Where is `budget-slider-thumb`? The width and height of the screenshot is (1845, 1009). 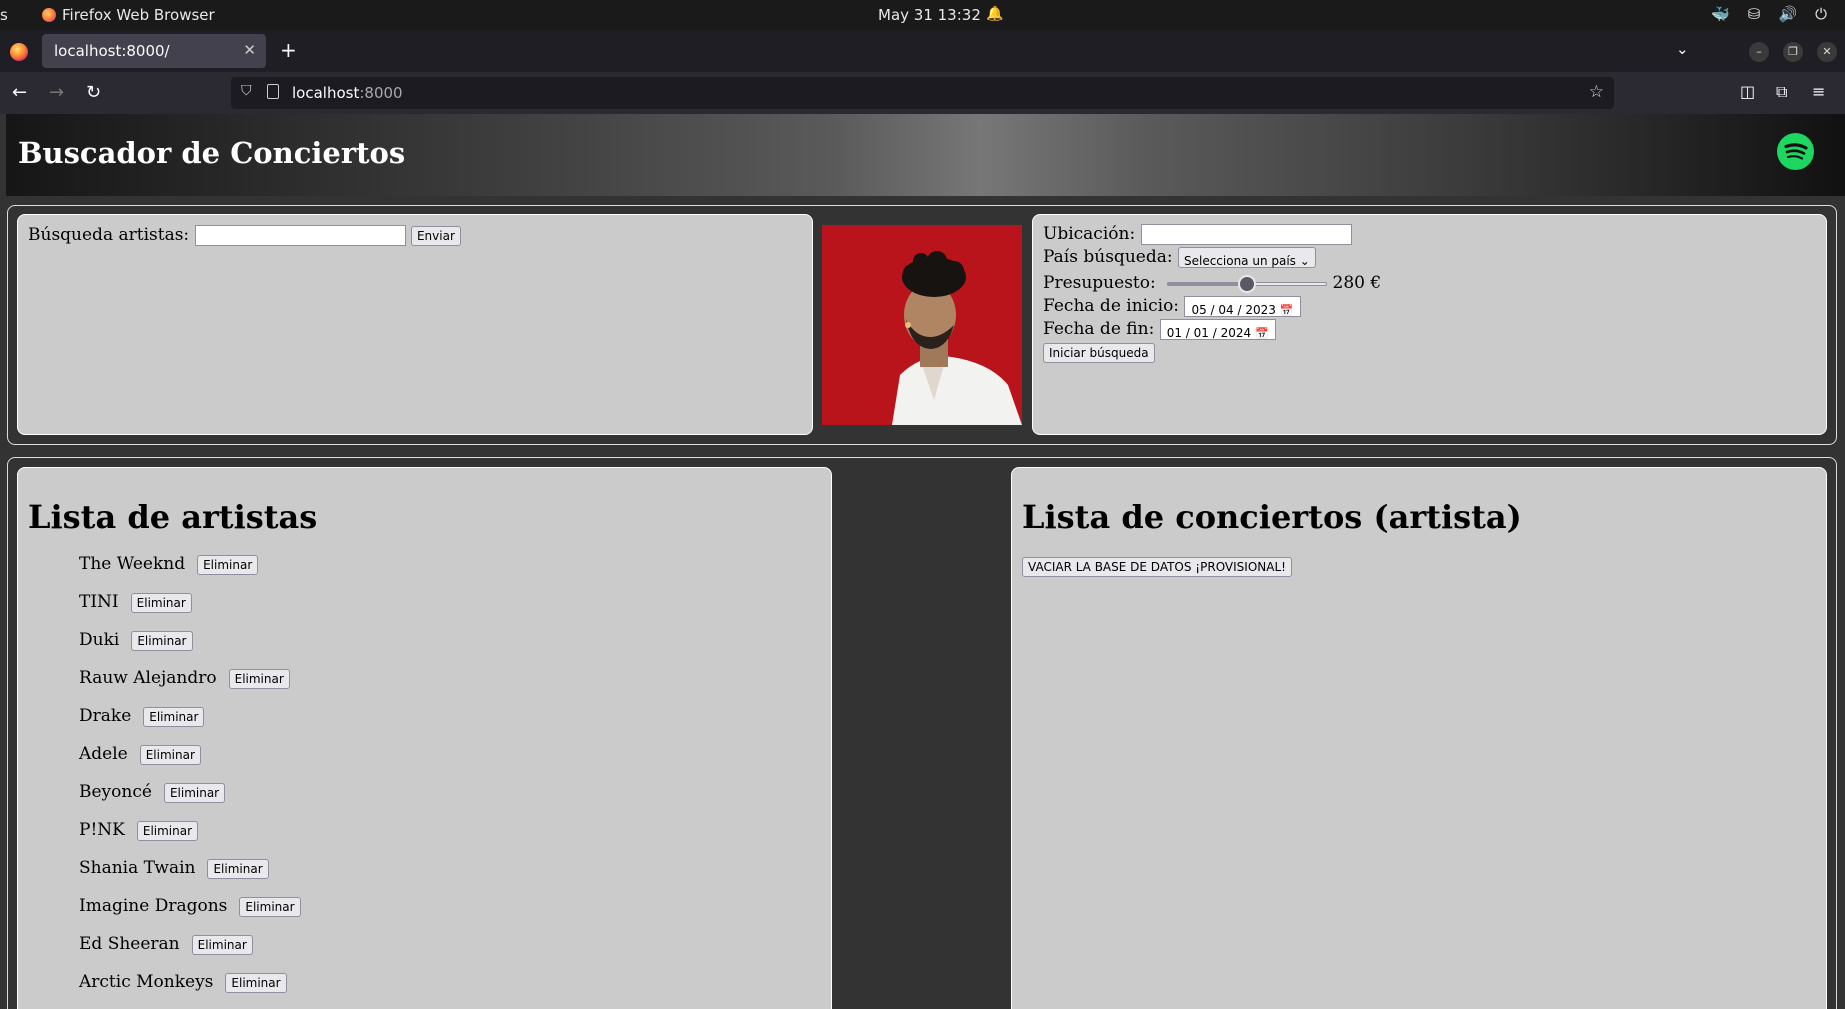 budget-slider-thumb is located at coordinates (1247, 283).